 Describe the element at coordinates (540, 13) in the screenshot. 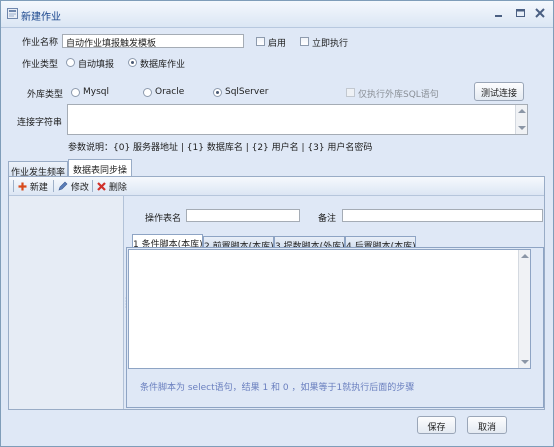

I see `close-icon` at that location.